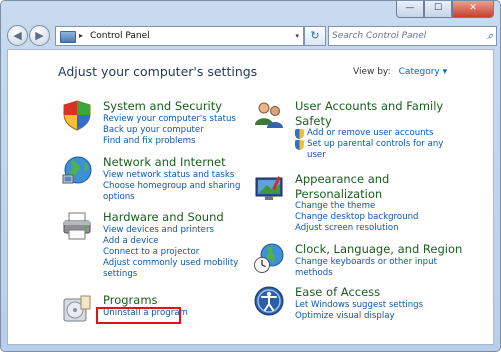 This screenshot has width=501, height=352. I want to click on link-parental-controls-cont: user, so click(369, 155).